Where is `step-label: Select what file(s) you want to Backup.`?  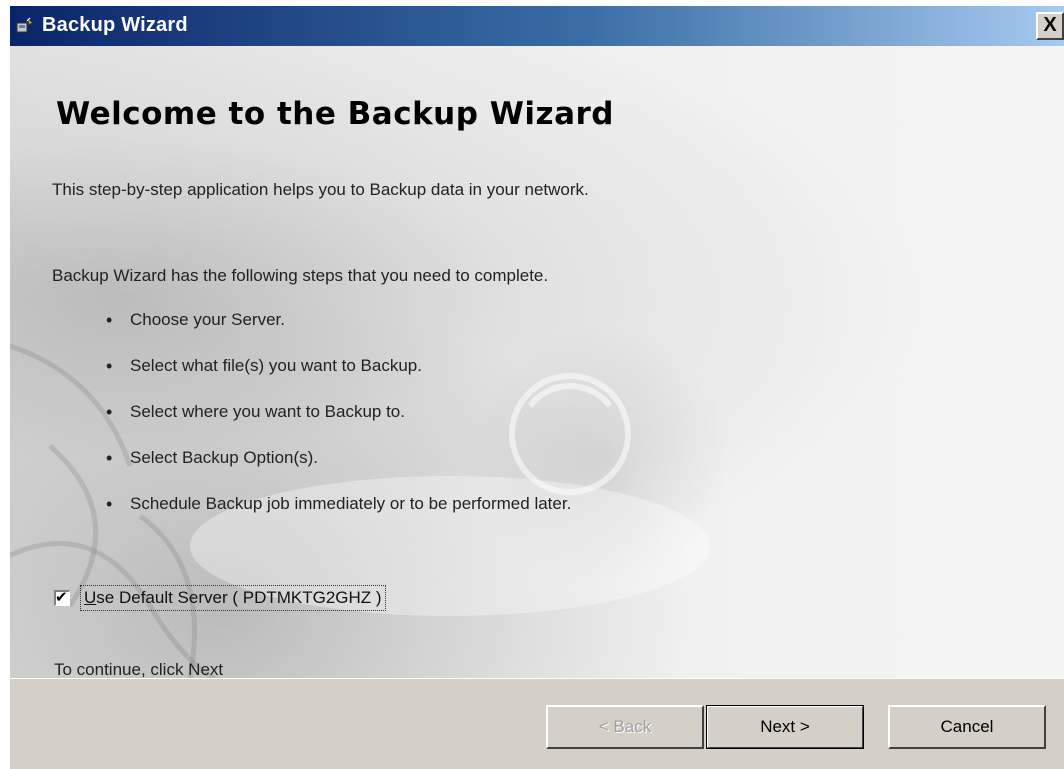 step-label: Select what file(s) you want to Backup. is located at coordinates (276, 365).